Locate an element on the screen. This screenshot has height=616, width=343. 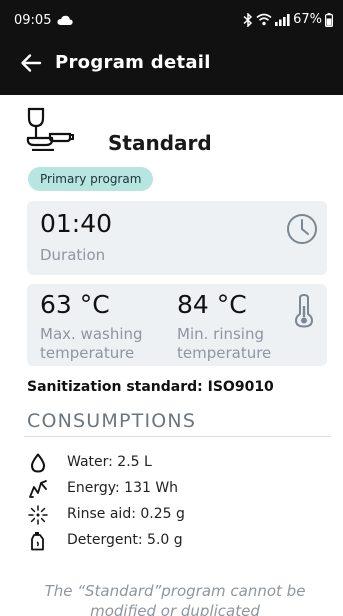
min-rinsing-temp-label-line2: temperature is located at coordinates (224, 353).